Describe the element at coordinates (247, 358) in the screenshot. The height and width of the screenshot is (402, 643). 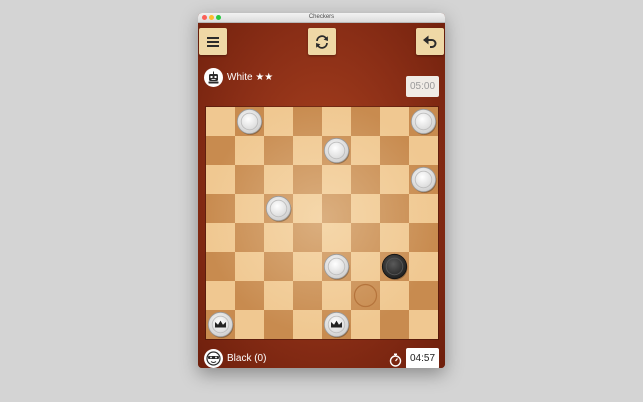
I see `player-name: Black (0)` at that location.